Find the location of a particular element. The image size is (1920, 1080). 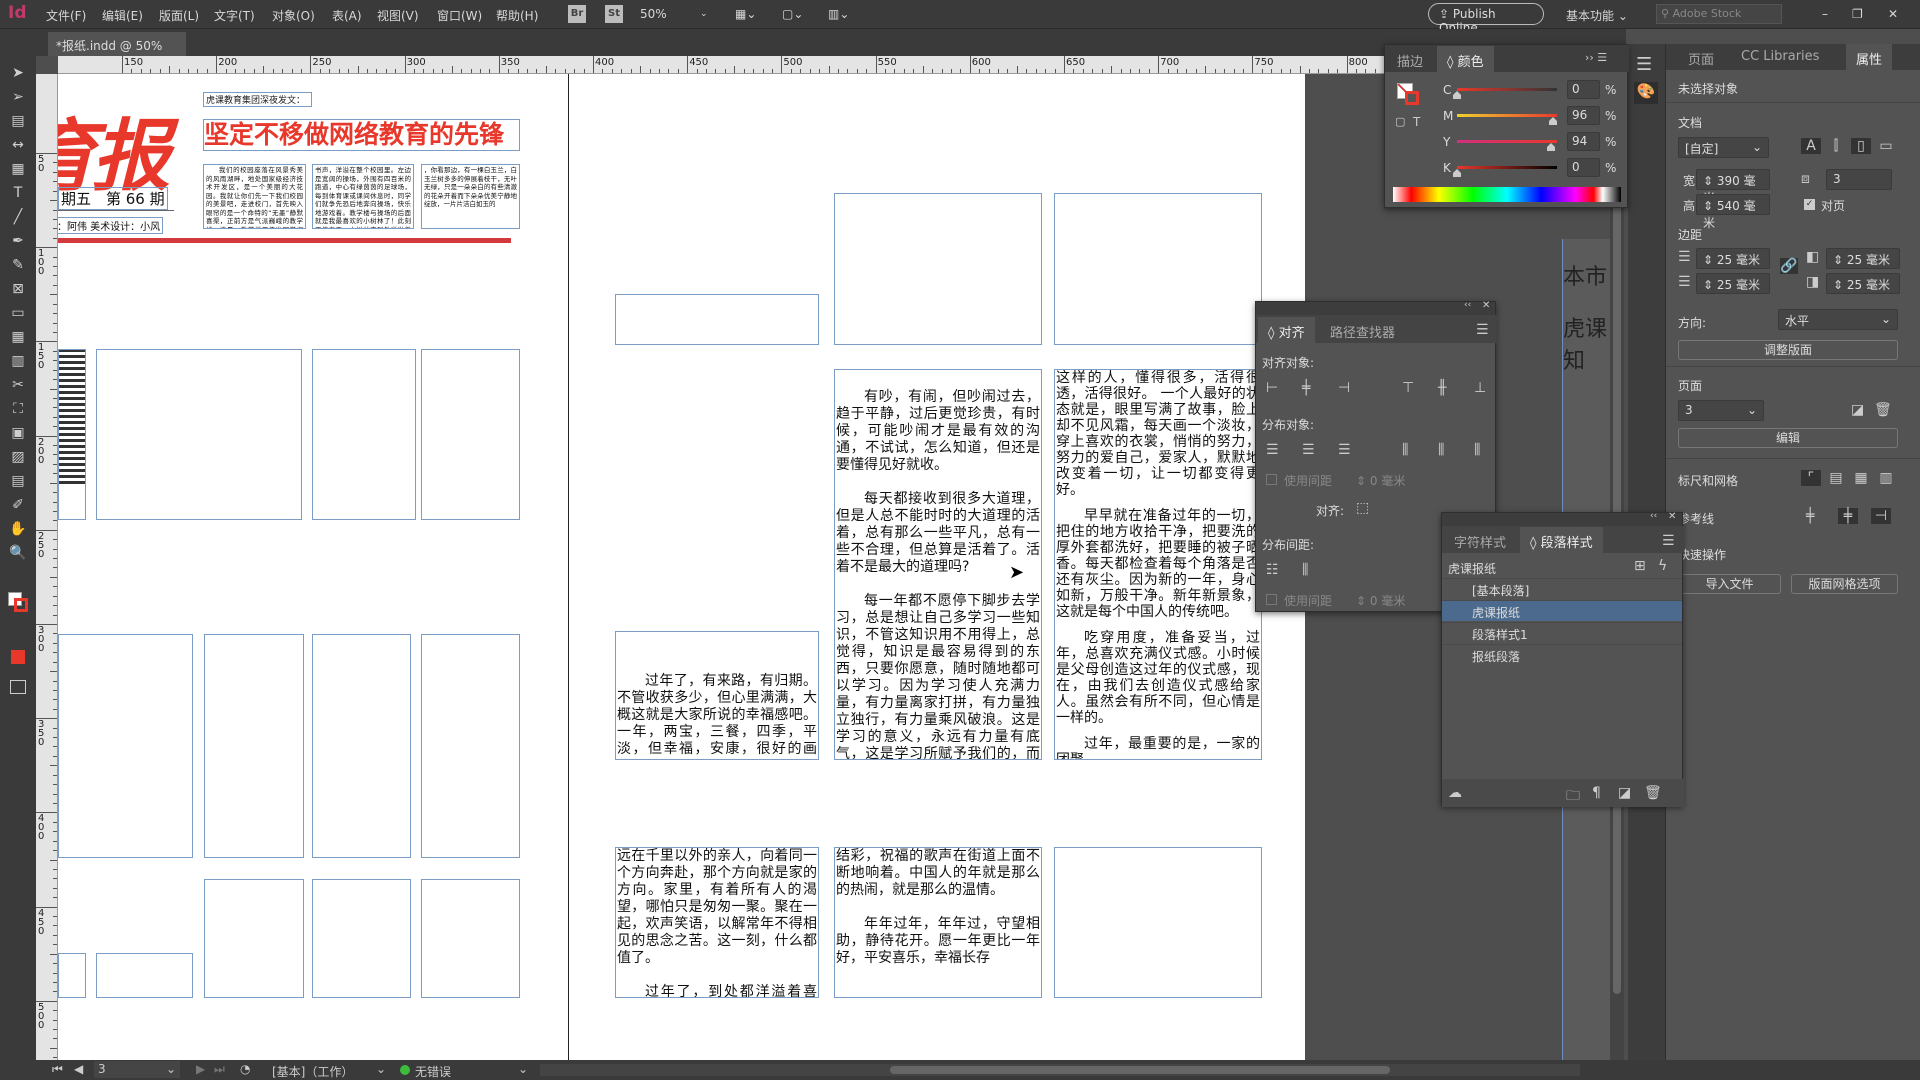

stock-button: St is located at coordinates (614, 14).